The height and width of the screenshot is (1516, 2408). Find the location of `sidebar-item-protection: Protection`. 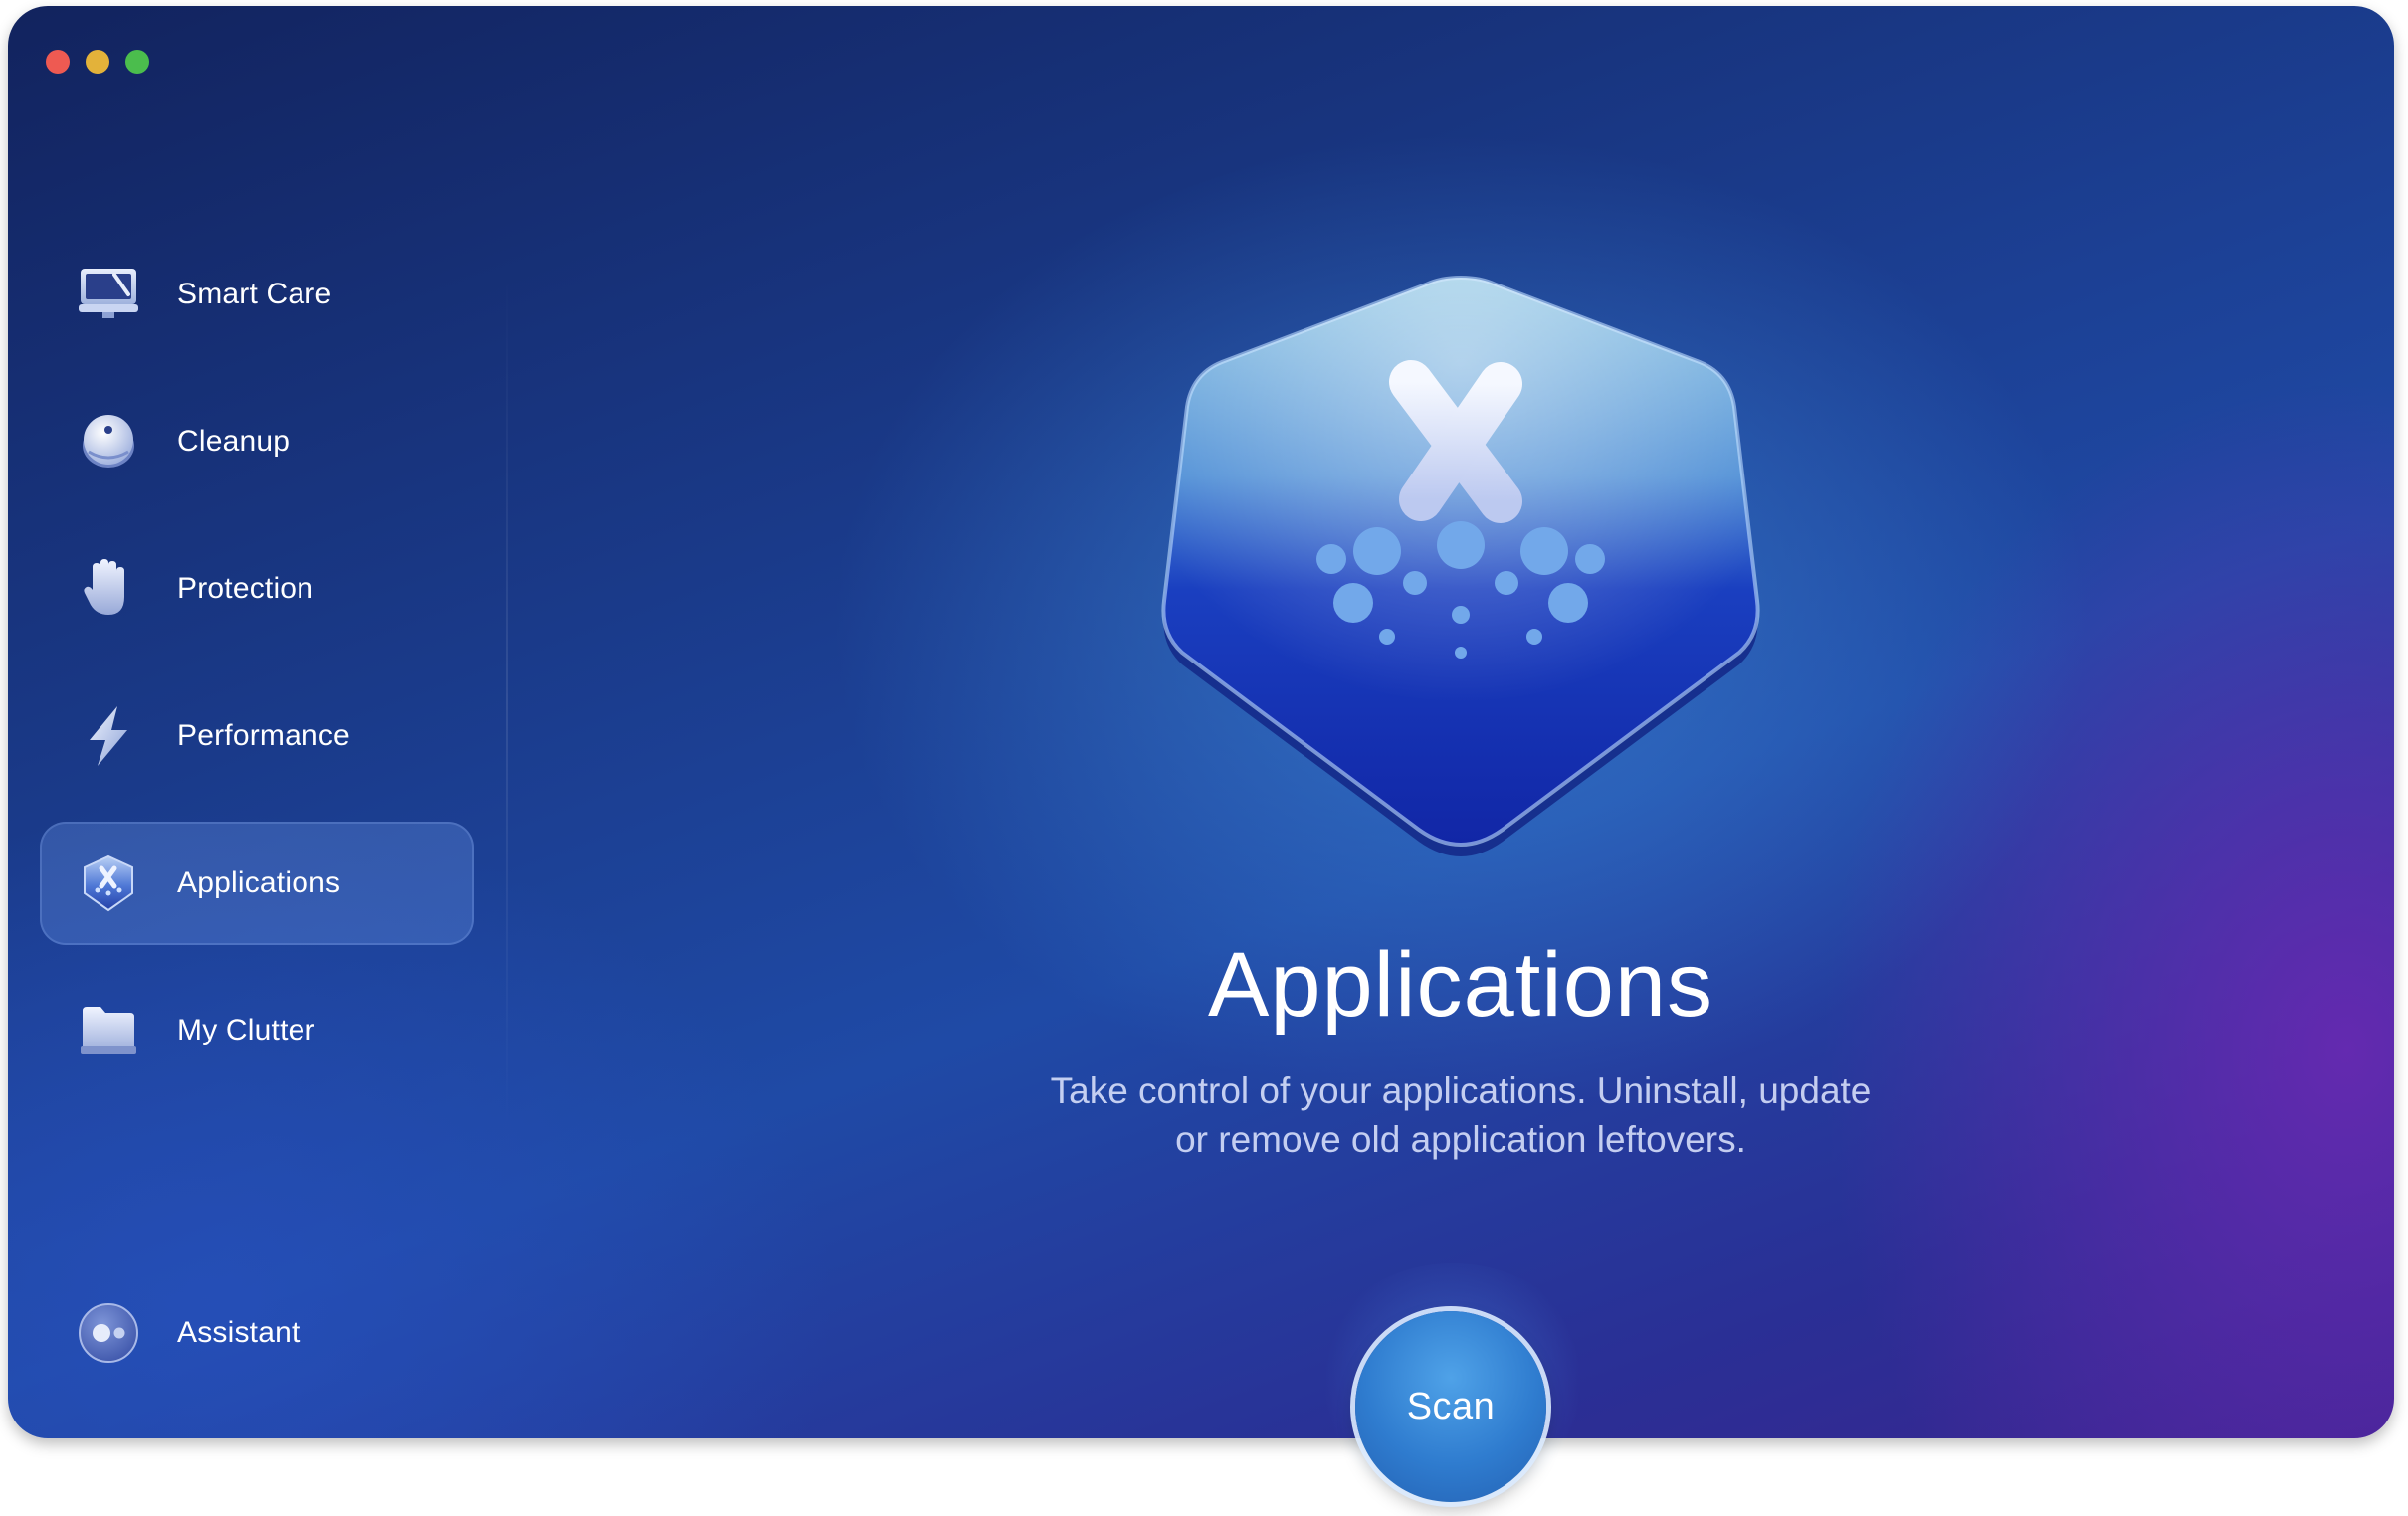

sidebar-item-protection: Protection is located at coordinates (257, 589).